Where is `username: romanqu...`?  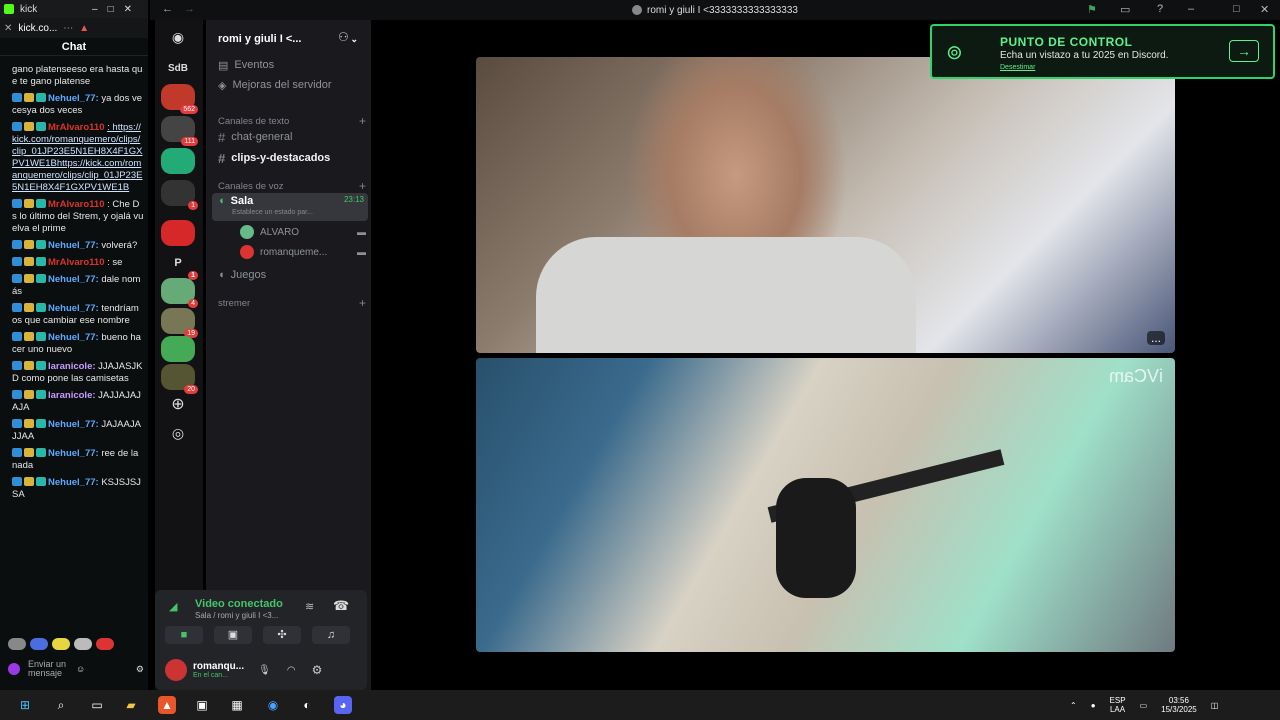
username: romanqu... is located at coordinates (218, 666).